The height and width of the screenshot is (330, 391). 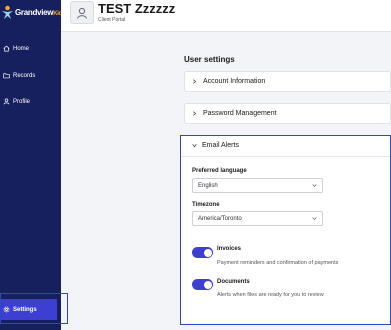 I want to click on accordion-email-alerts-header: Email Alerts, so click(x=215, y=145).